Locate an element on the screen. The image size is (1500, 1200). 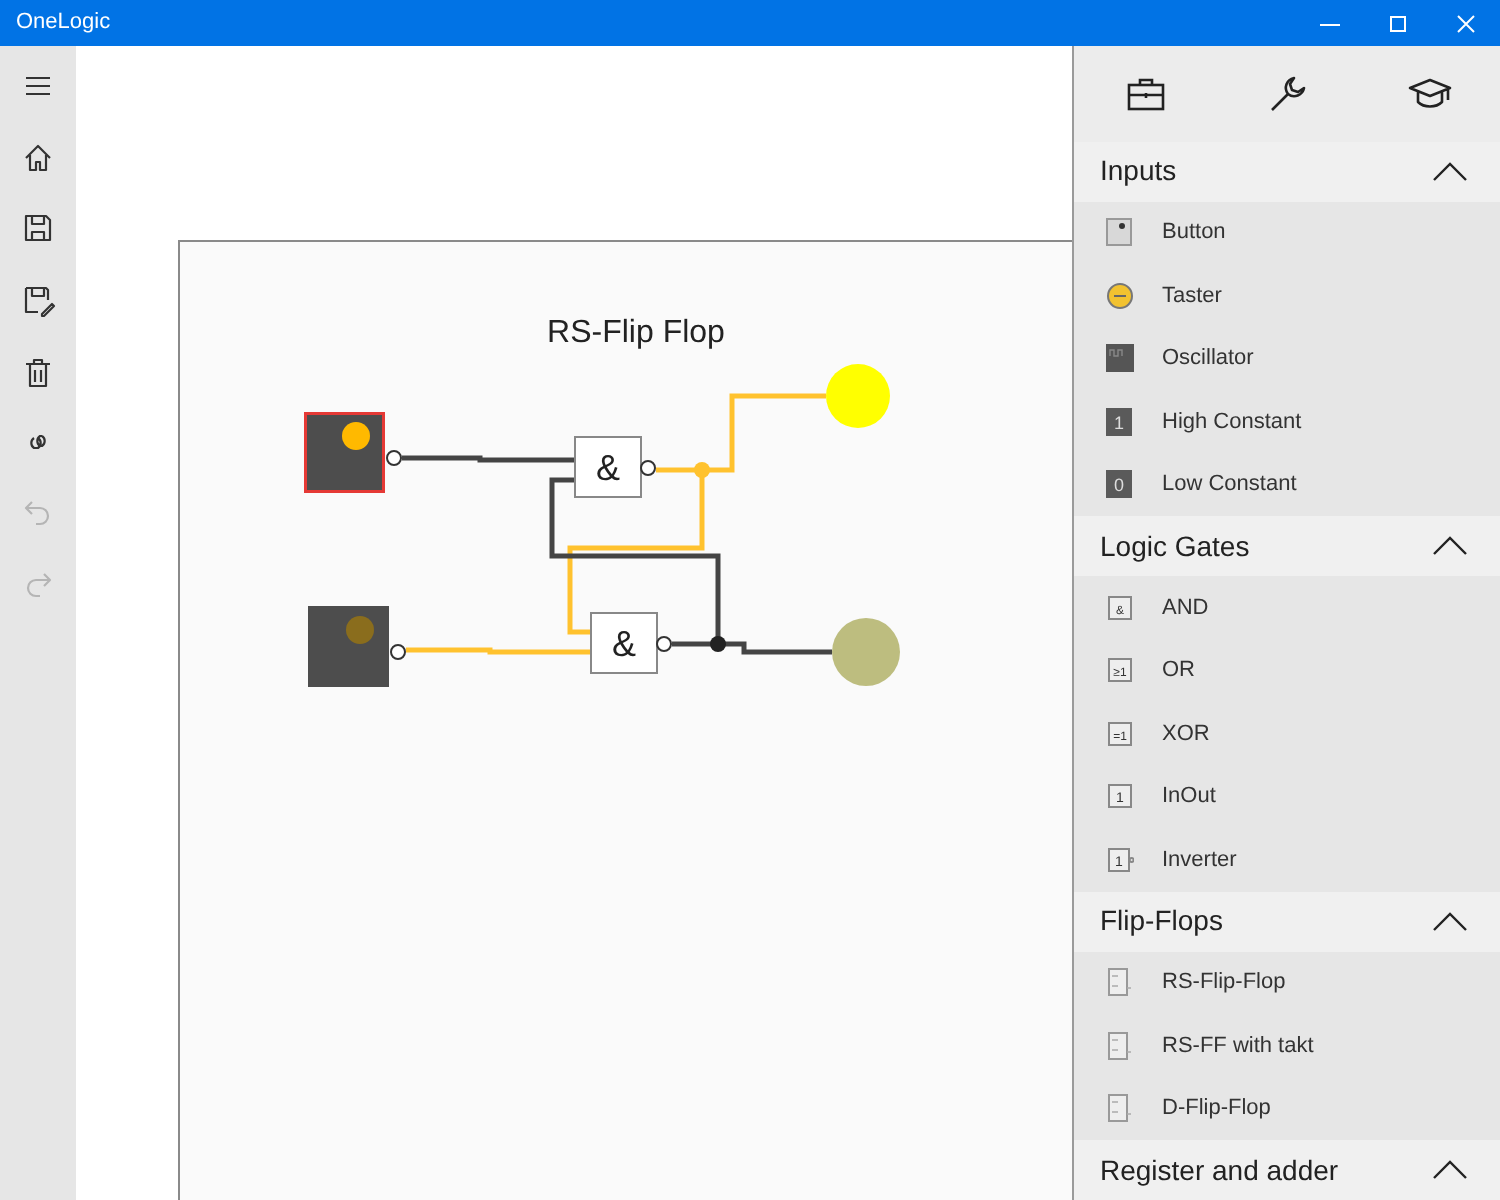
section-header: Flip-Flops is located at coordinates (1287, 921).